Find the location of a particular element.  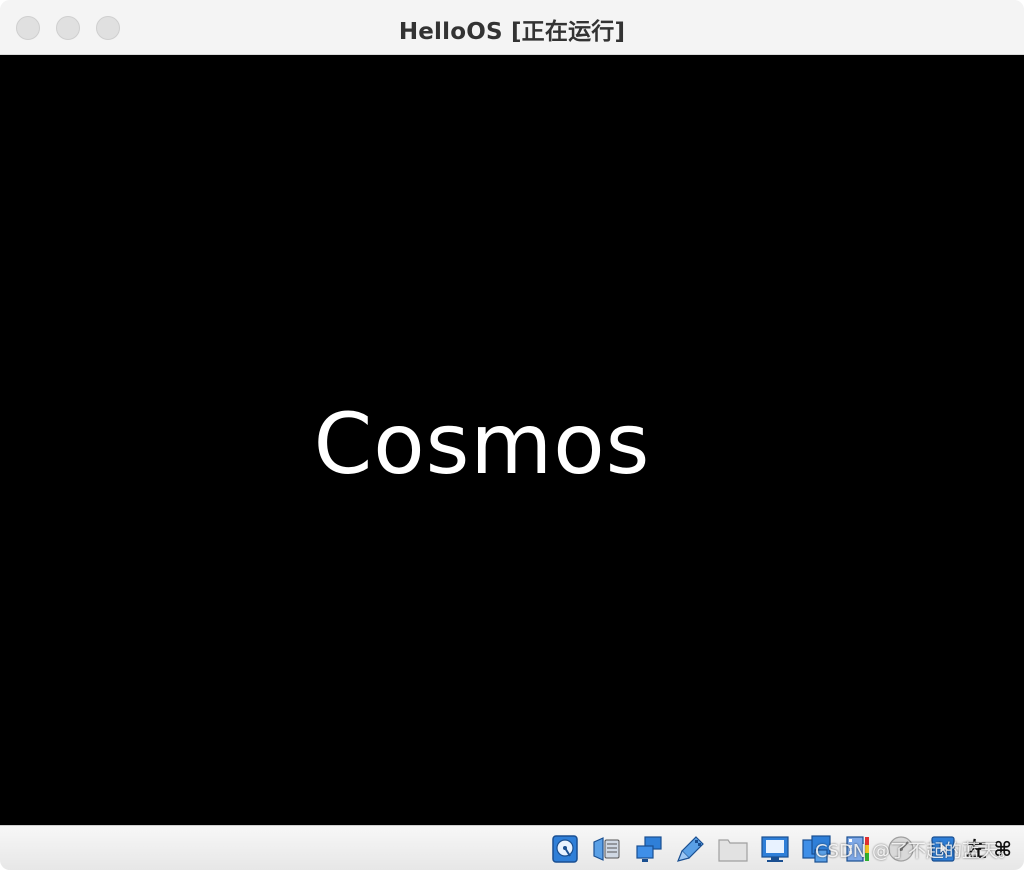

status-bar: 左 ⌘ CSDN @了不起的蓝天。 is located at coordinates (512, 847).